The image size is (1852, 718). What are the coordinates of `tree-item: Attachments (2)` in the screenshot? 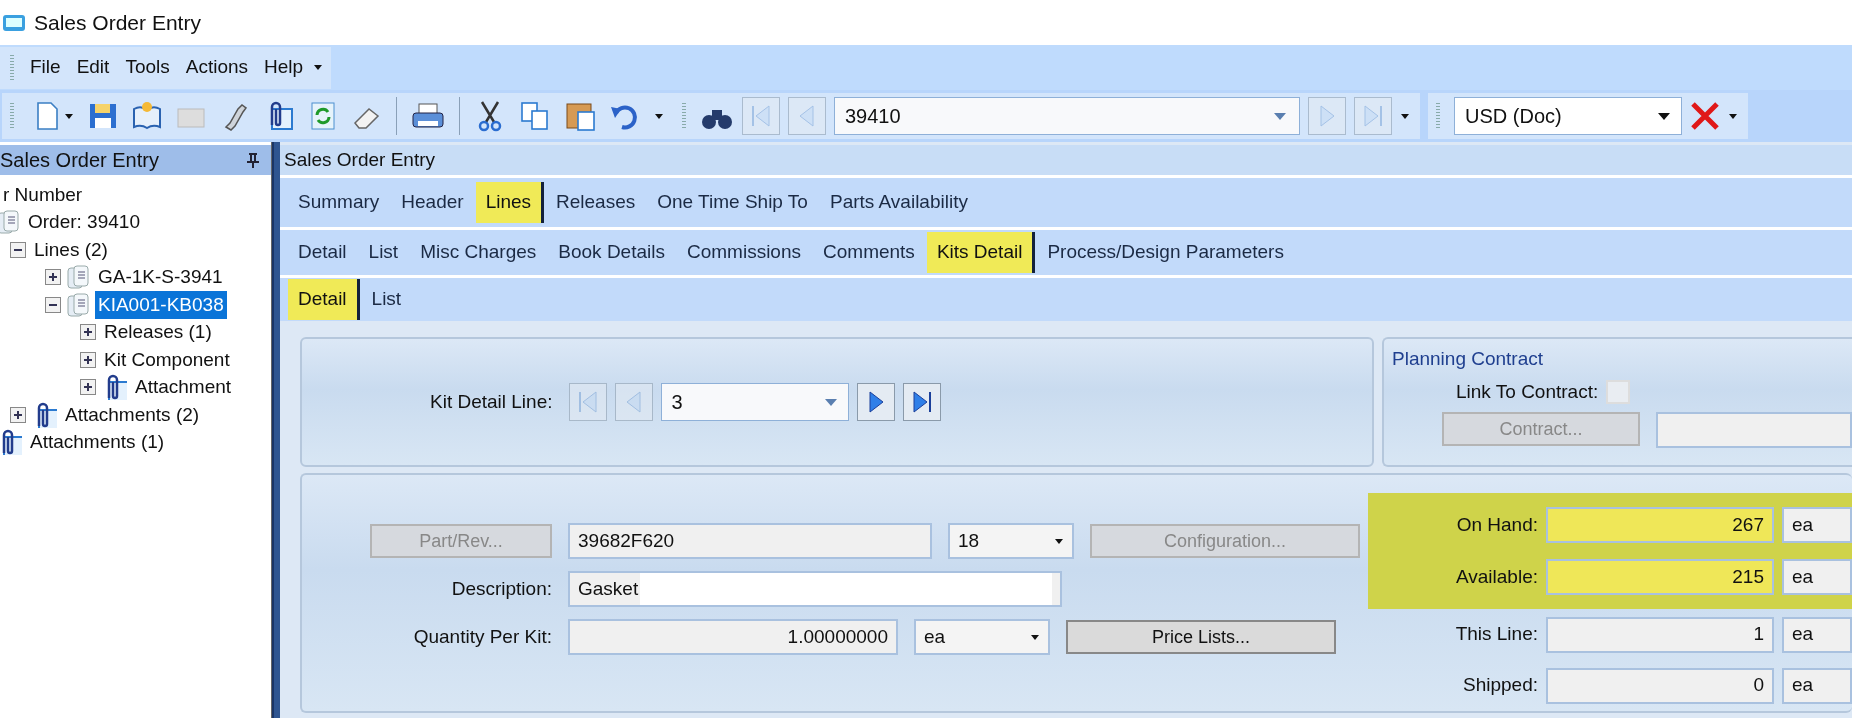 It's located at (132, 414).